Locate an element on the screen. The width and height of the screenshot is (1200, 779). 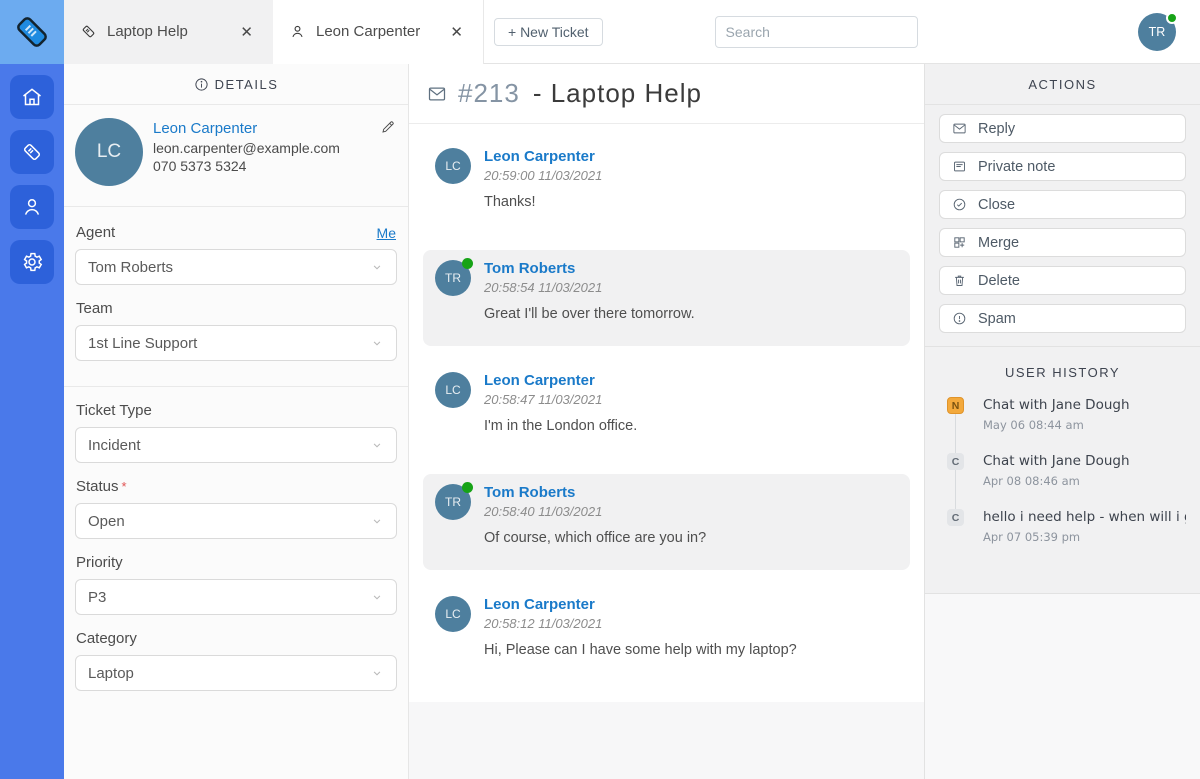
search-input is located at coordinates (816, 31).